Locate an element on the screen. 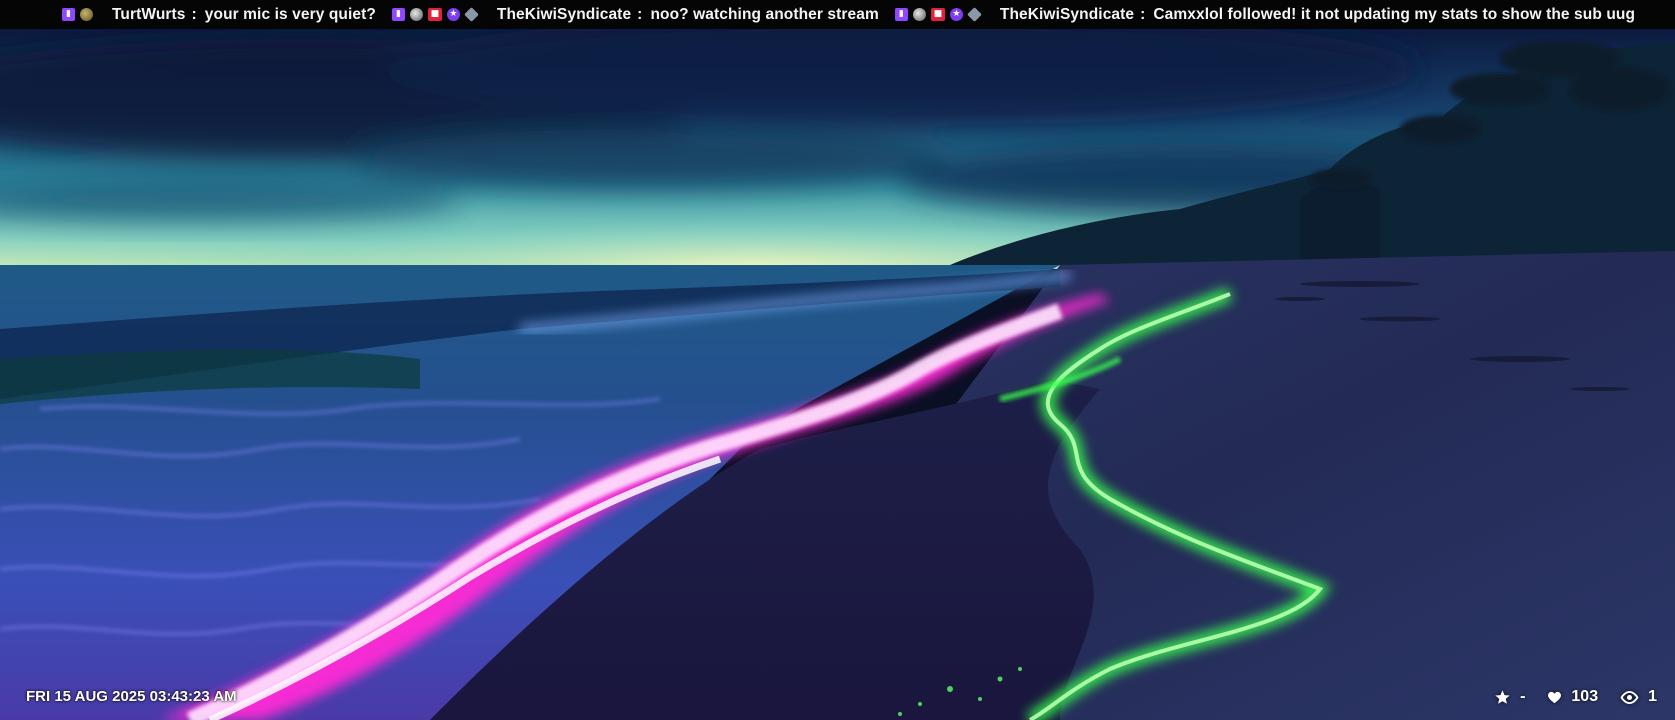 This screenshot has height=720, width=1675. viewers-count: 1 is located at coordinates (1652, 696).